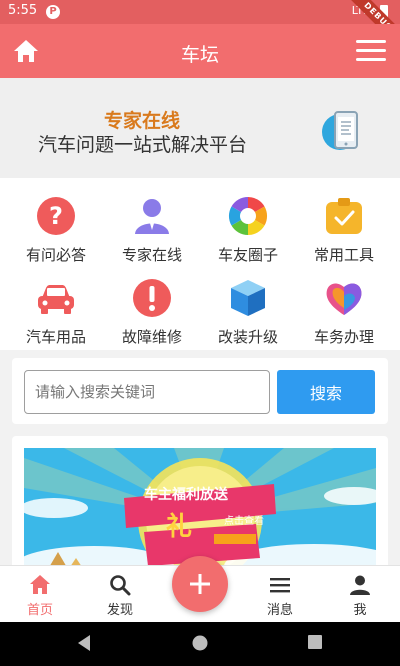 The height and width of the screenshot is (666, 400). What do you see at coordinates (340, 130) in the screenshot?
I see `phone-document-icon` at bounding box center [340, 130].